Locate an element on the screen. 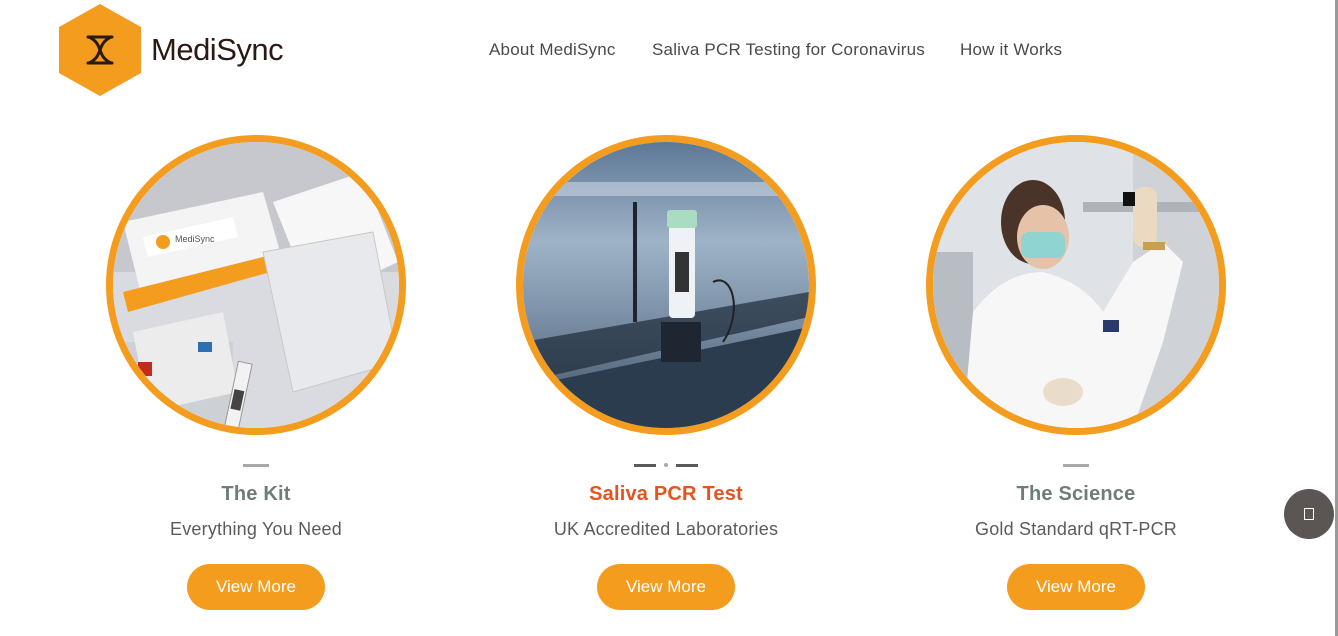 The width and height of the screenshot is (1338, 636). card-subtitle: Gold Standard qRT-PCR is located at coordinates (1076, 529).